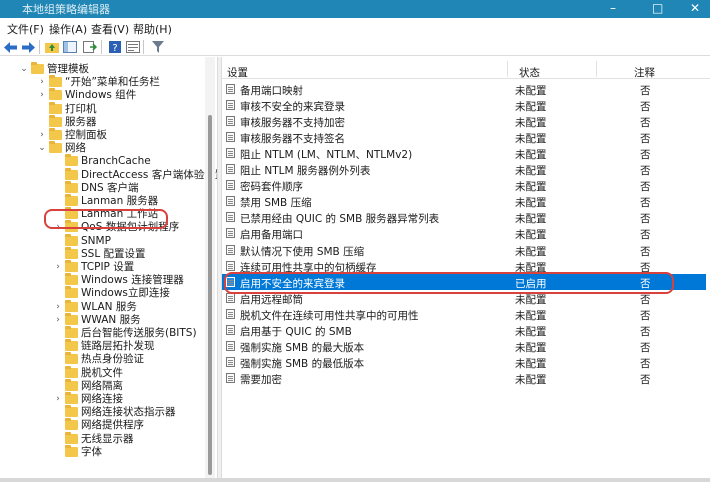 This screenshot has height=482, width=710. I want to click on tree-item: 打印机, so click(108, 108).